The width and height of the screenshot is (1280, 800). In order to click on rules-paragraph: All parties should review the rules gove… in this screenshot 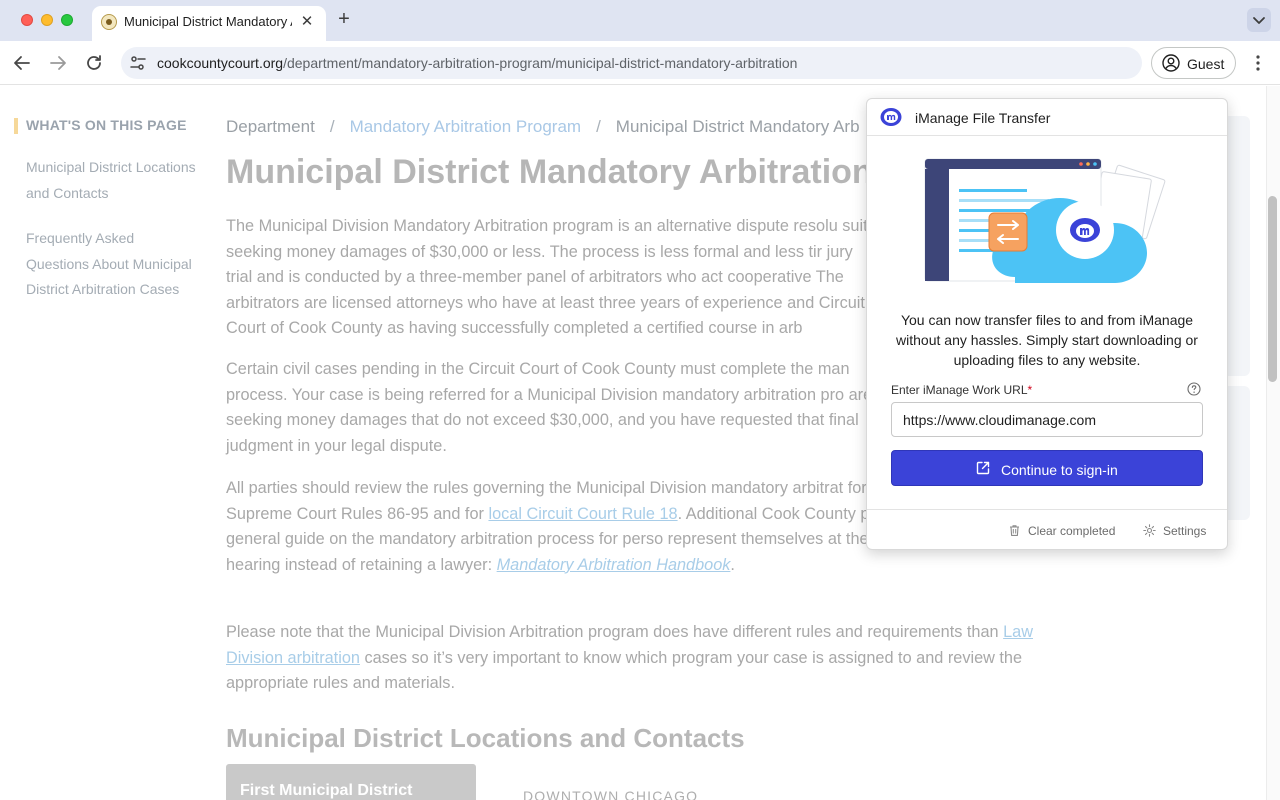, I will do `click(598, 527)`.